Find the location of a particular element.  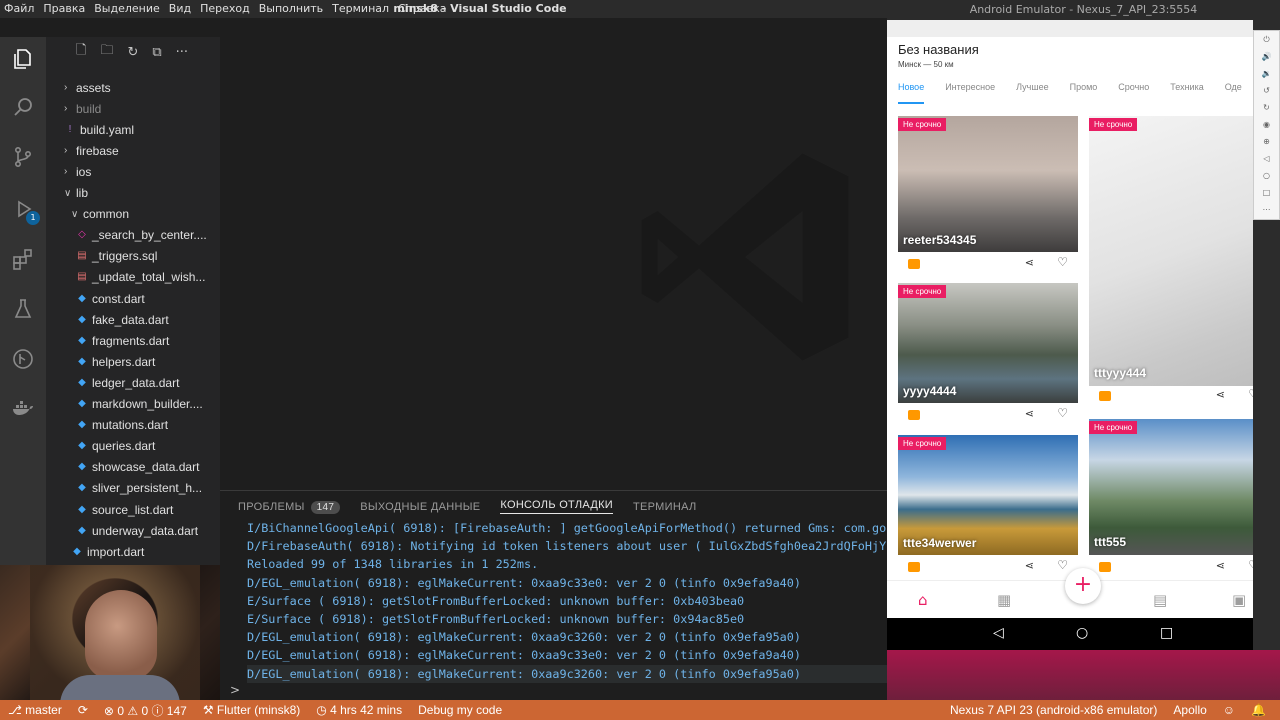

chat-icon: ▤ is located at coordinates (1160, 600).